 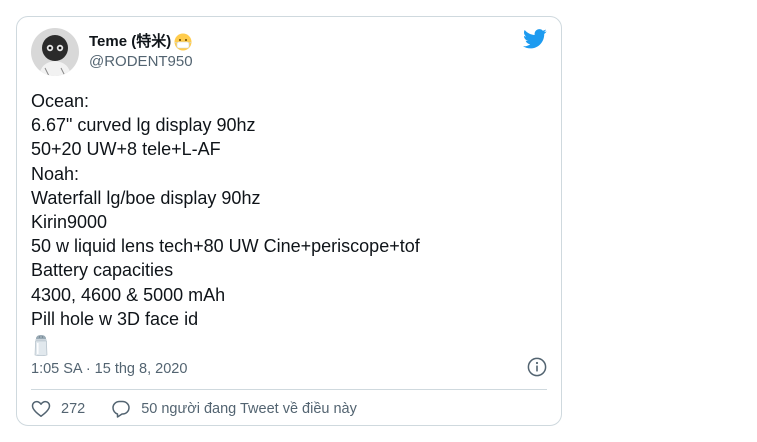 I want to click on tweet-line: Pill hole w 3D face id, so click(x=115, y=318).